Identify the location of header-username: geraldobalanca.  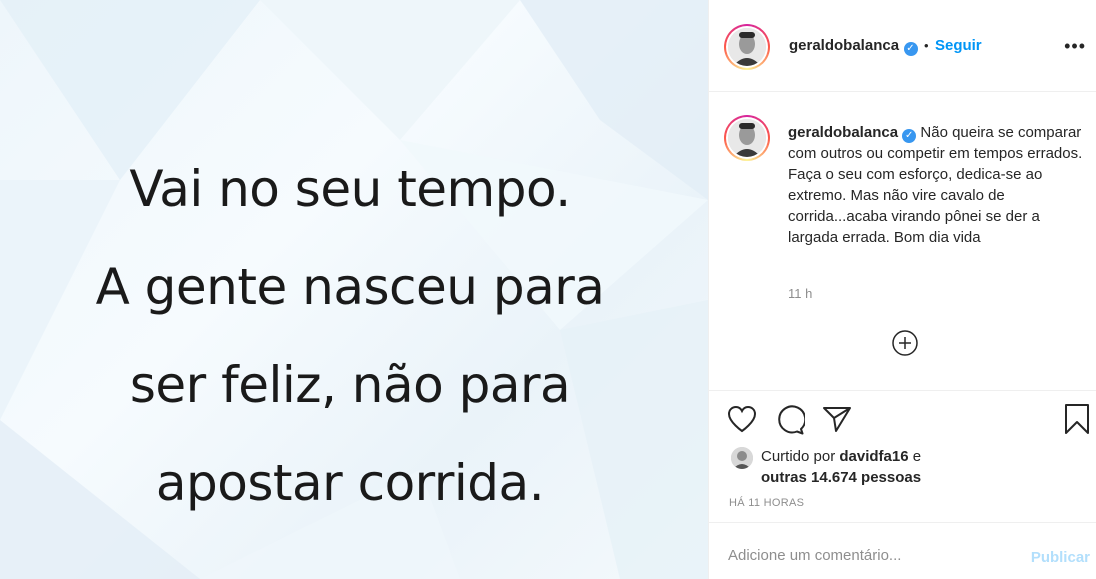
(844, 45).